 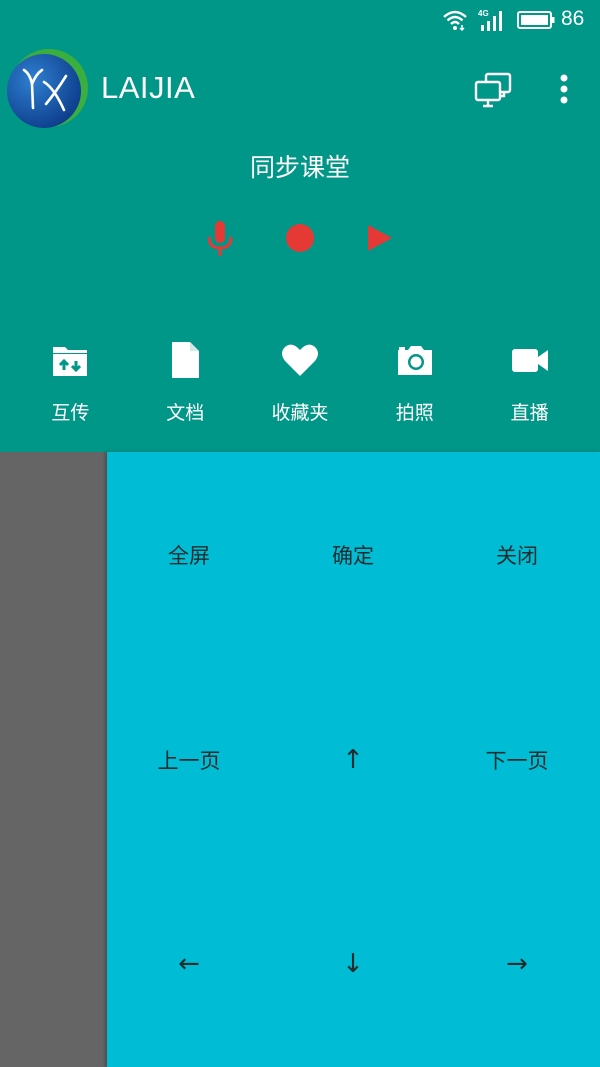 I want to click on wifi-icon, so click(x=455, y=21).